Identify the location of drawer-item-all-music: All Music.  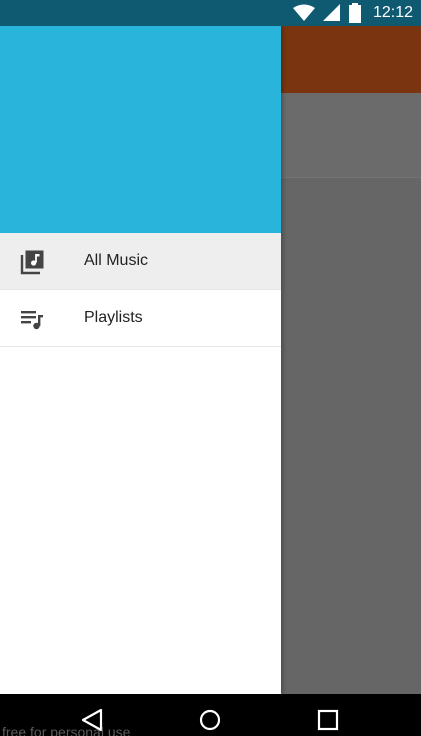
(140, 261).